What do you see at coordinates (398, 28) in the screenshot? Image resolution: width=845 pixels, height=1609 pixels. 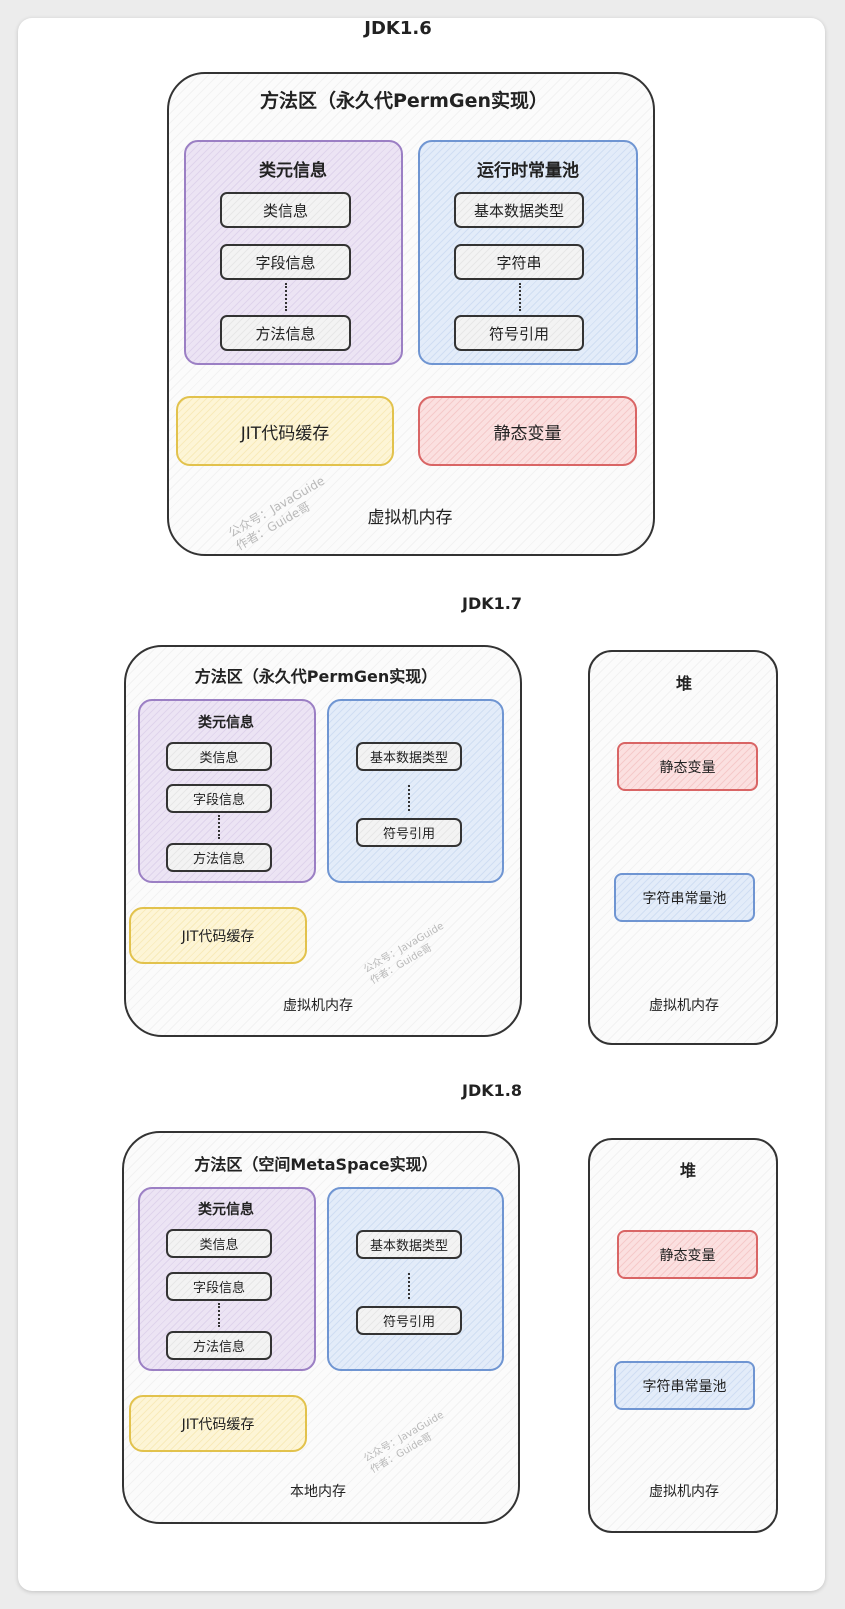 I see `jdk16-title: JDK1.6` at bounding box center [398, 28].